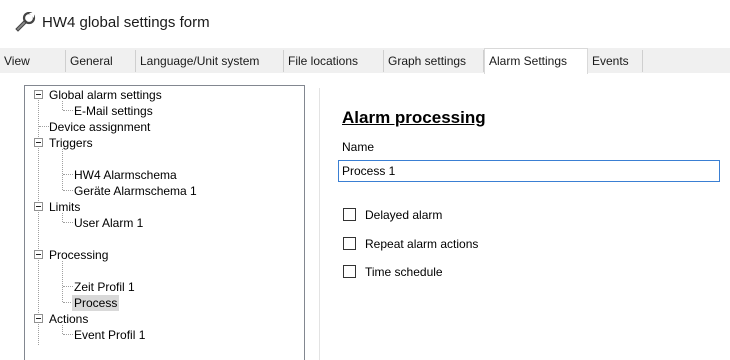 Image resolution: width=730 pixels, height=360 pixels. Describe the element at coordinates (421, 244) in the screenshot. I see `repeat-alarm-actions-label: Repeat alarm actions` at that location.